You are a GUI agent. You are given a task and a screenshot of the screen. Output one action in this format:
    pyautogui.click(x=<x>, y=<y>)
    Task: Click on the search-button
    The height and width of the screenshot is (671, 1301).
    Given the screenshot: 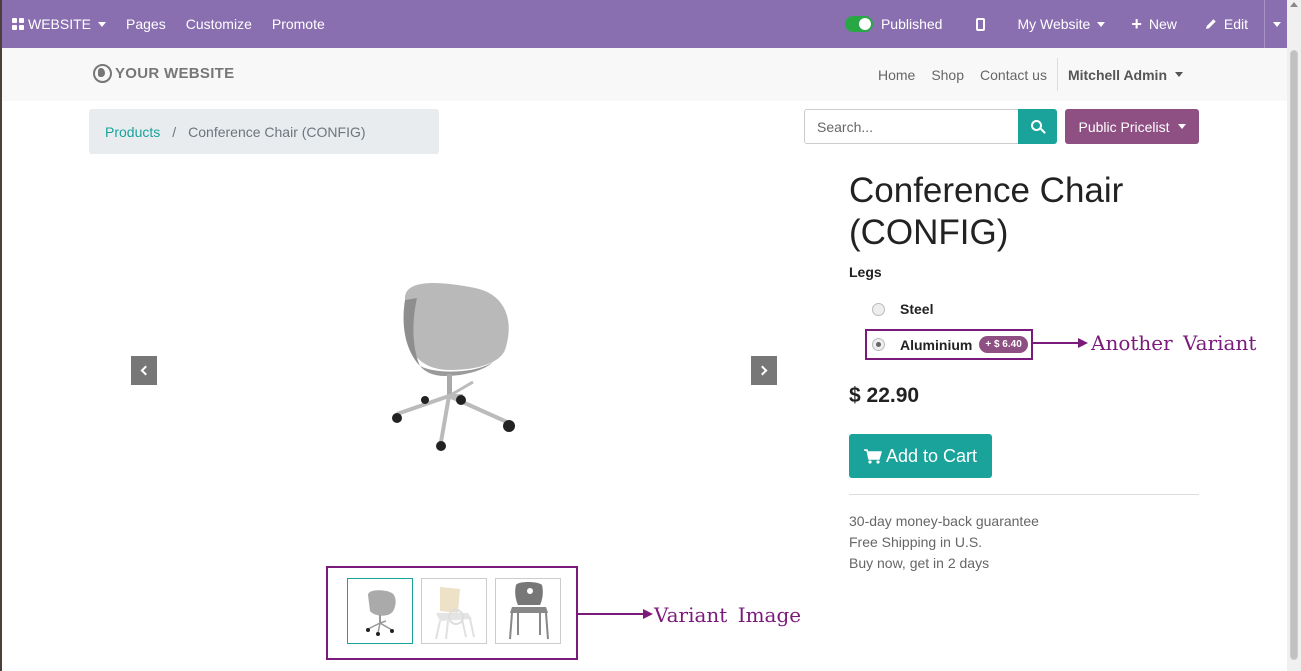 What is the action you would take?
    pyautogui.click(x=1037, y=126)
    